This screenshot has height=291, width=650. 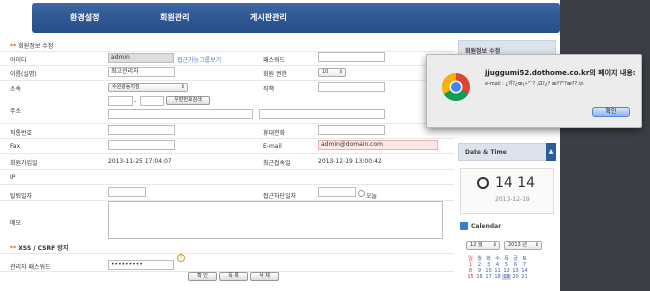 I want to click on collapse-button: ▲, so click(x=551, y=152).